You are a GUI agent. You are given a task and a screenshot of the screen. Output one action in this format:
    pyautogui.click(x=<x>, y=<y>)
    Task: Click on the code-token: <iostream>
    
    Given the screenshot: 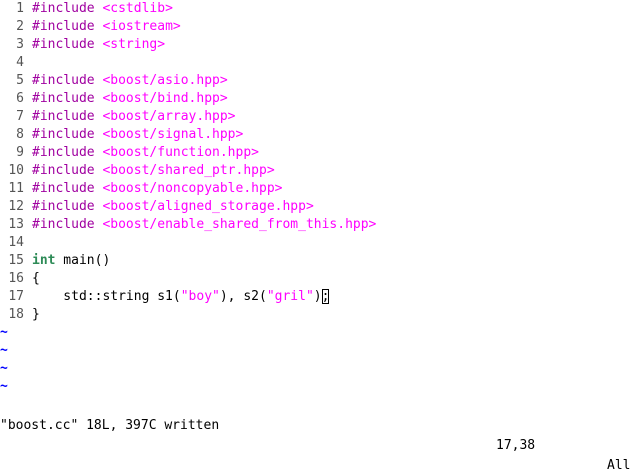 What is the action you would take?
    pyautogui.click(x=141, y=26)
    